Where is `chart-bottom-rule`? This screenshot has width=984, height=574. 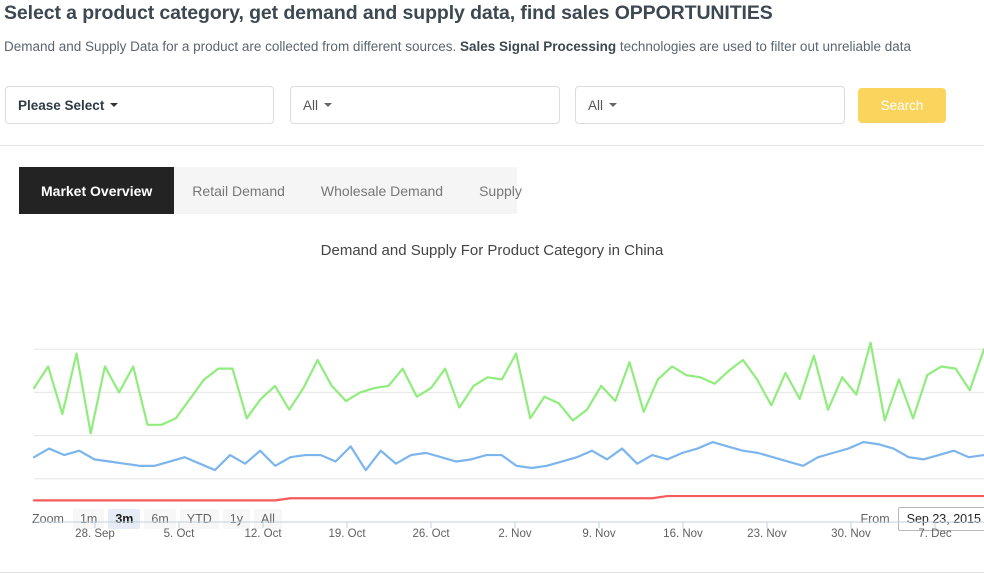 chart-bottom-rule is located at coordinates (492, 572).